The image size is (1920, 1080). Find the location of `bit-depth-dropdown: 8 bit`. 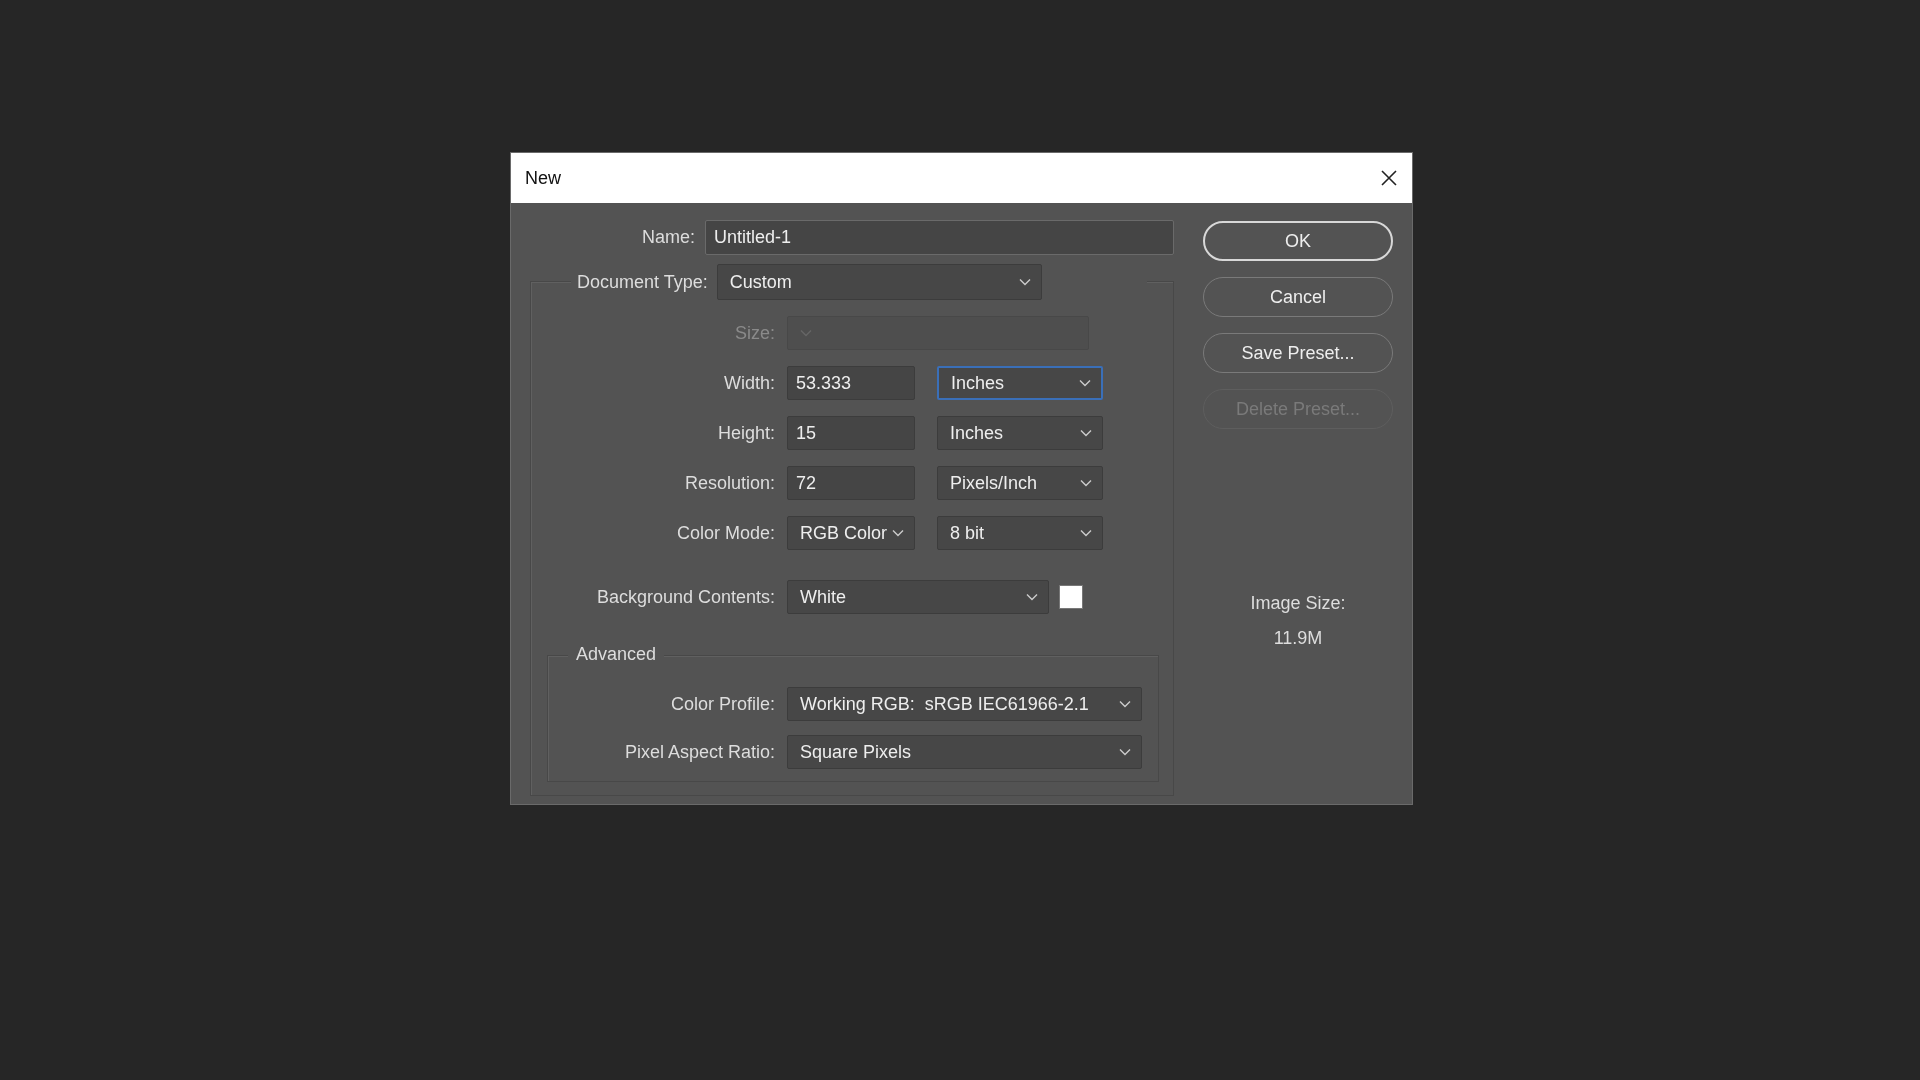

bit-depth-dropdown: 8 bit is located at coordinates (1020, 533).